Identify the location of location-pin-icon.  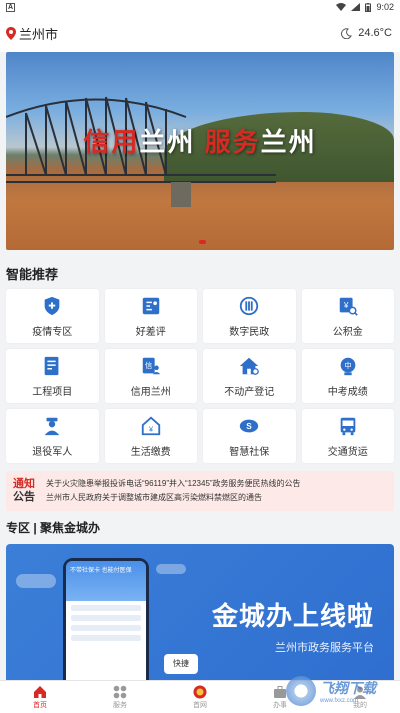
(11, 33).